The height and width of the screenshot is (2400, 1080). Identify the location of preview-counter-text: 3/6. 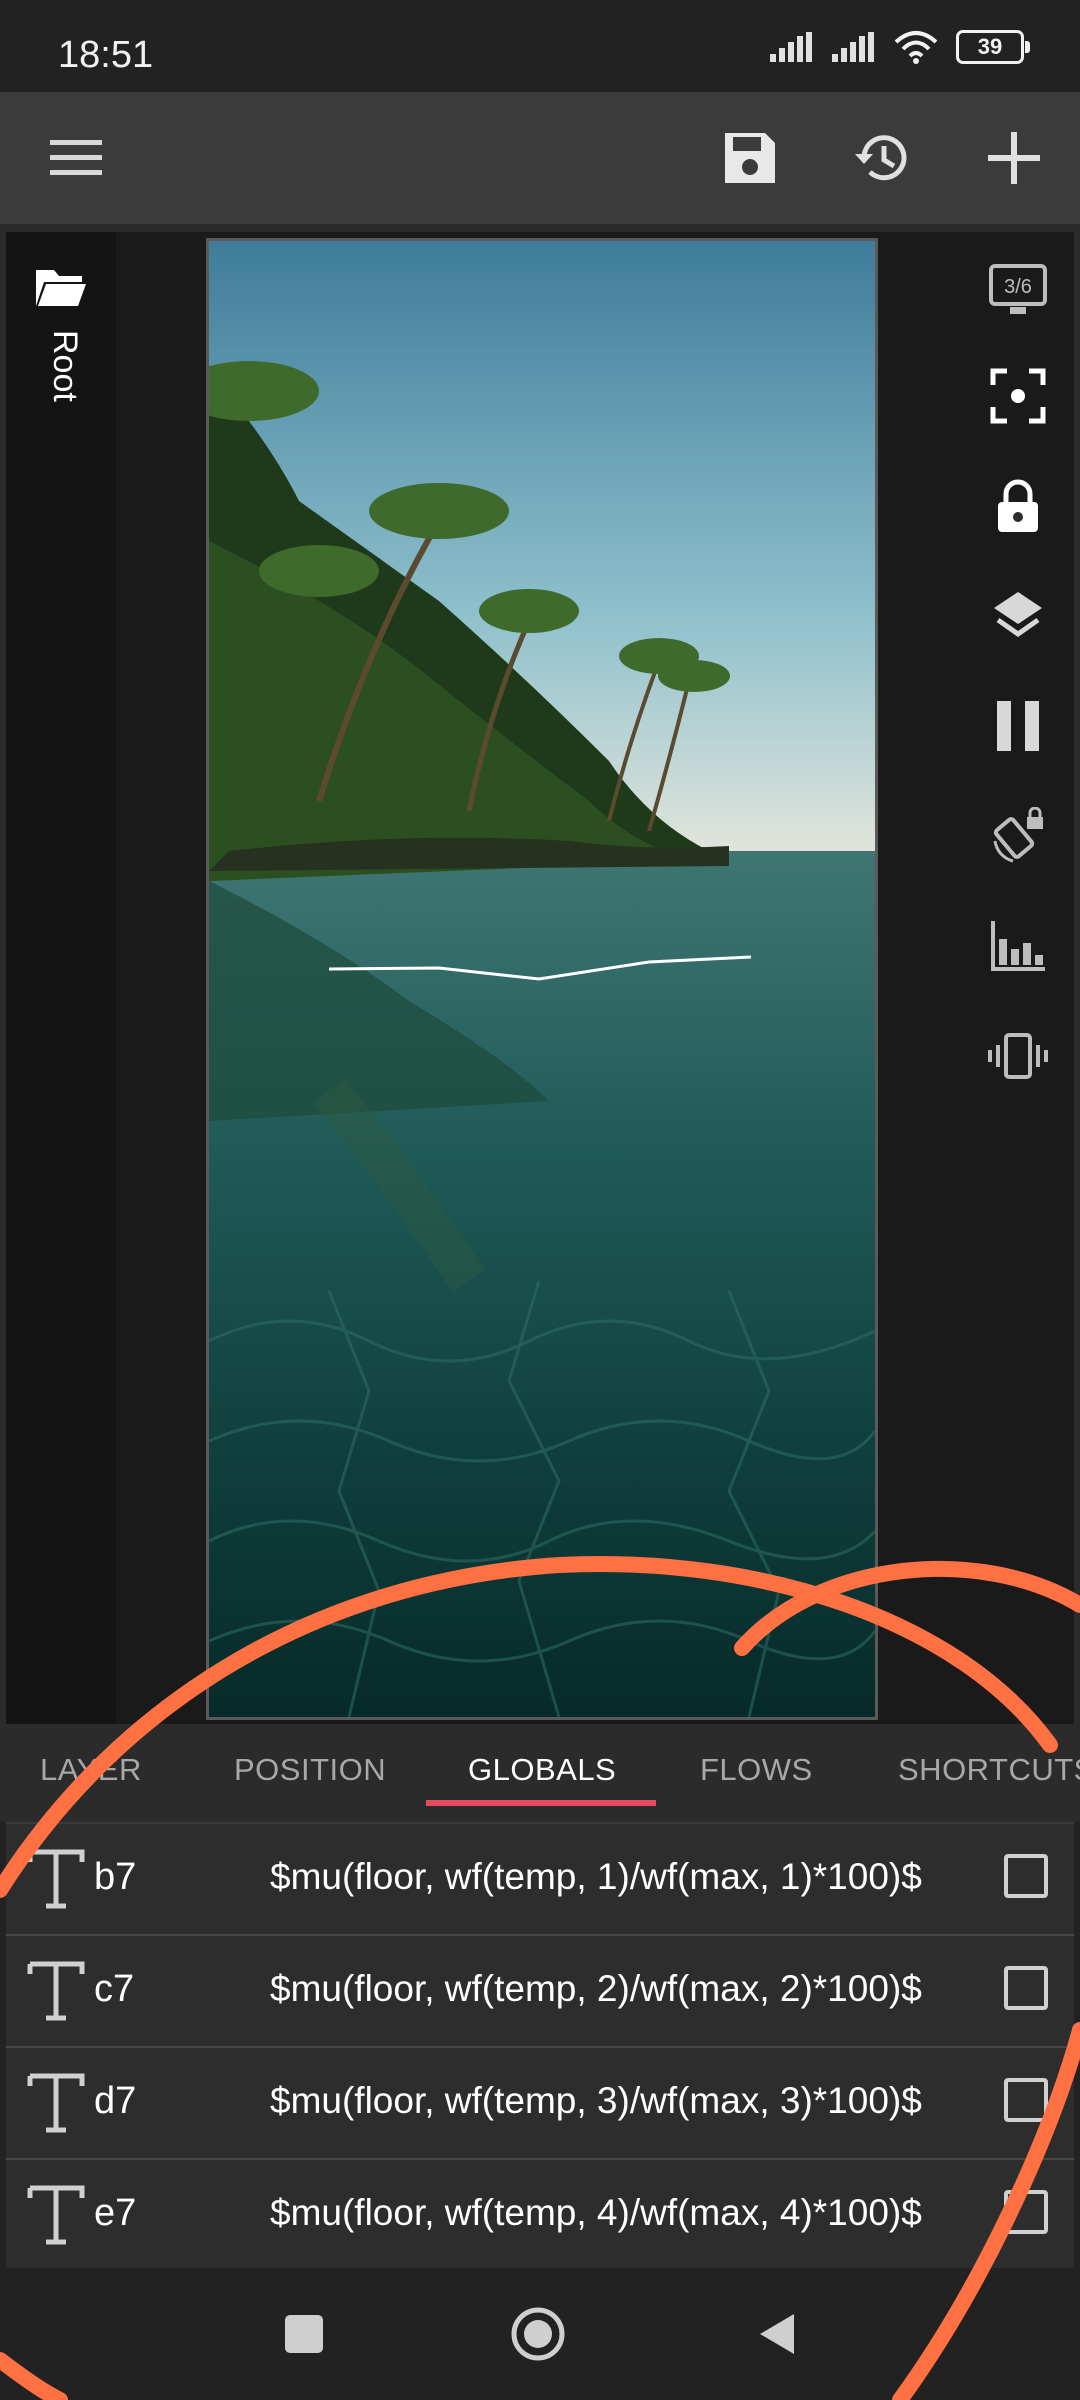
(1018, 287).